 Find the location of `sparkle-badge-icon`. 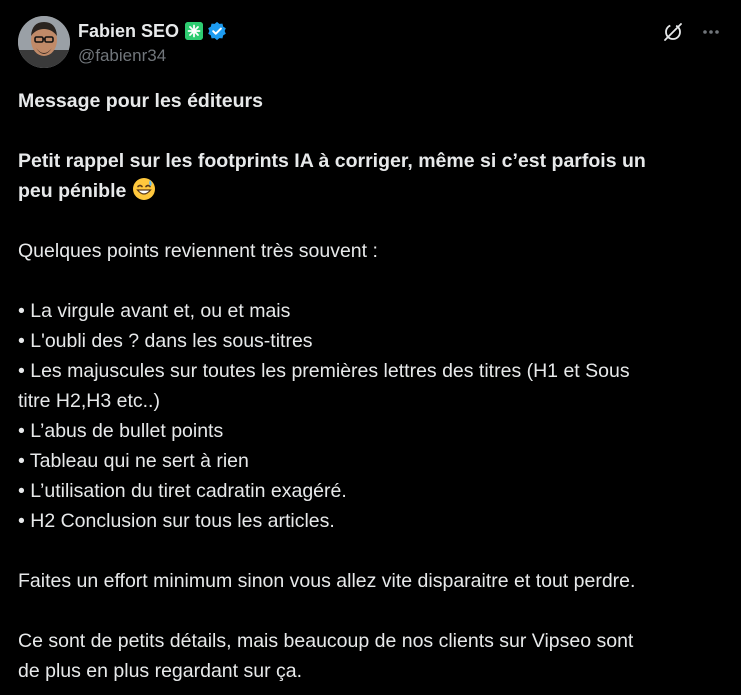

sparkle-badge-icon is located at coordinates (194, 31).